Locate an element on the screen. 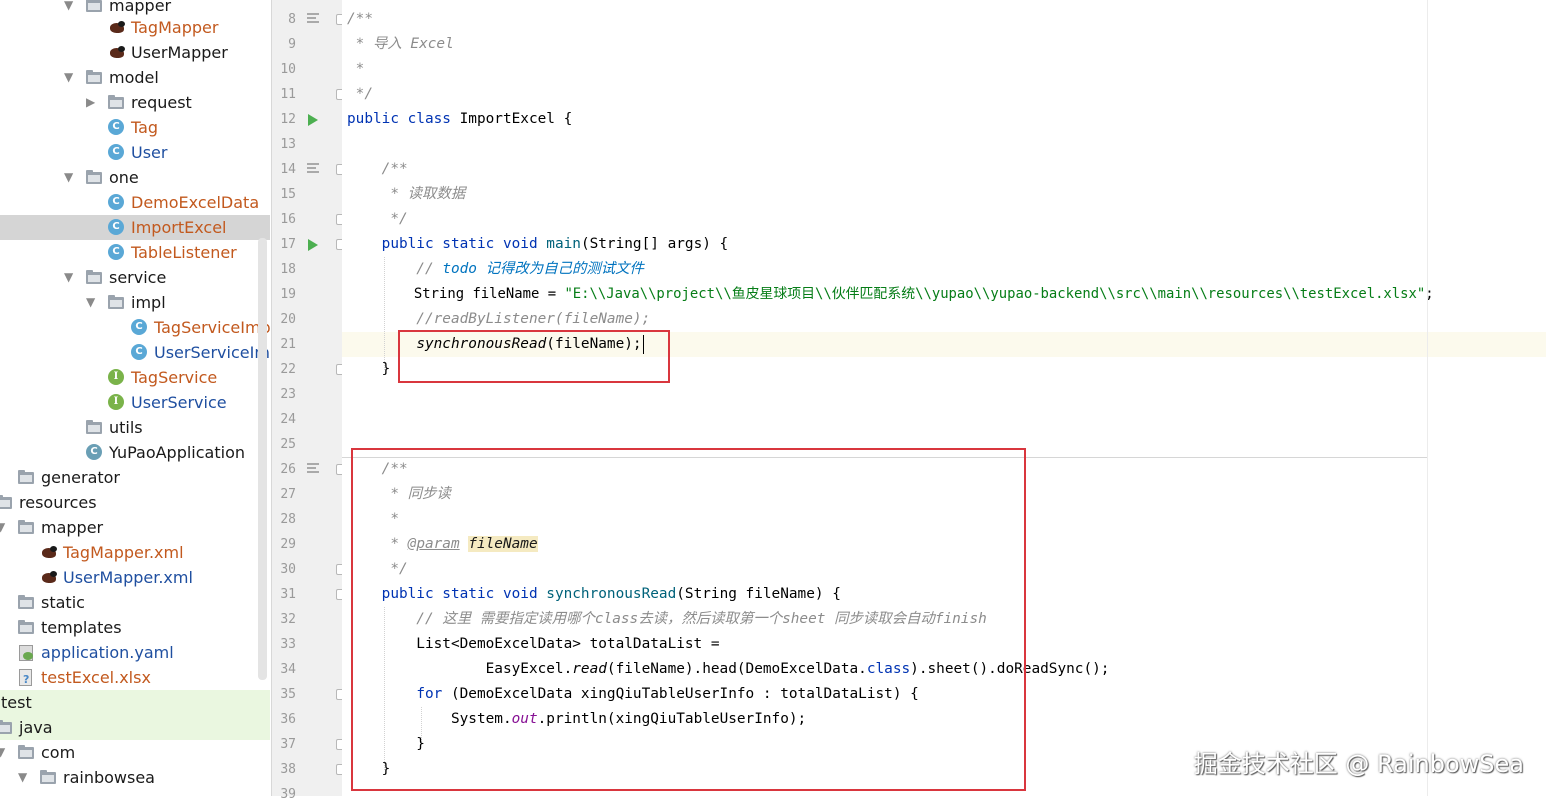 Image resolution: width=1546 pixels, height=807 pixels. tree-item-test: test is located at coordinates (135, 702).